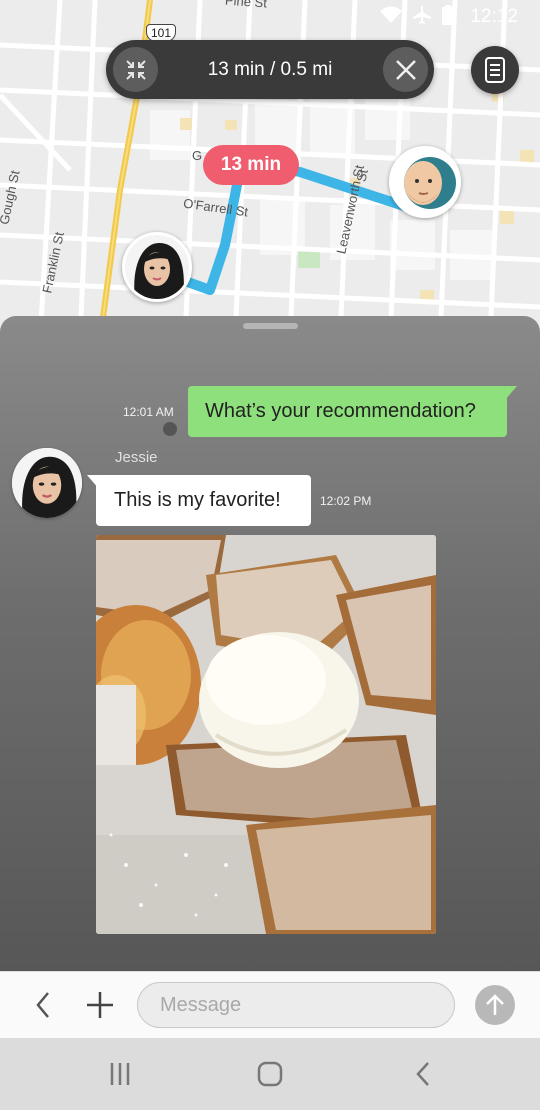  Describe the element at coordinates (270, 17) in the screenshot. I see `status-bar: 12:12` at that location.